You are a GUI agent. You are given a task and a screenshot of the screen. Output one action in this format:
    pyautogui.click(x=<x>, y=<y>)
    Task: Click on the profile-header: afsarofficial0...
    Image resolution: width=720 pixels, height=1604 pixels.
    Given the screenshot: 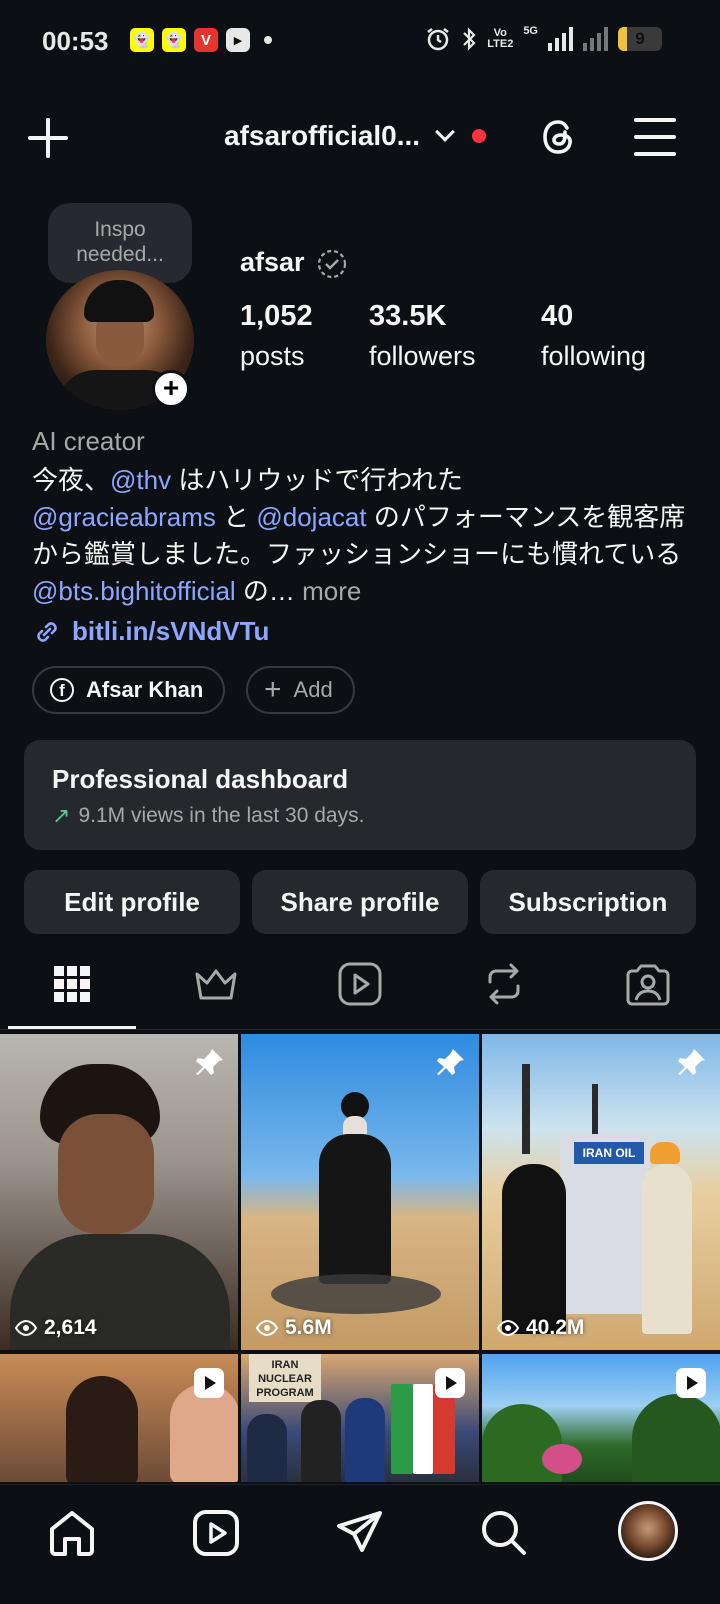 What is the action you would take?
    pyautogui.click(x=360, y=138)
    